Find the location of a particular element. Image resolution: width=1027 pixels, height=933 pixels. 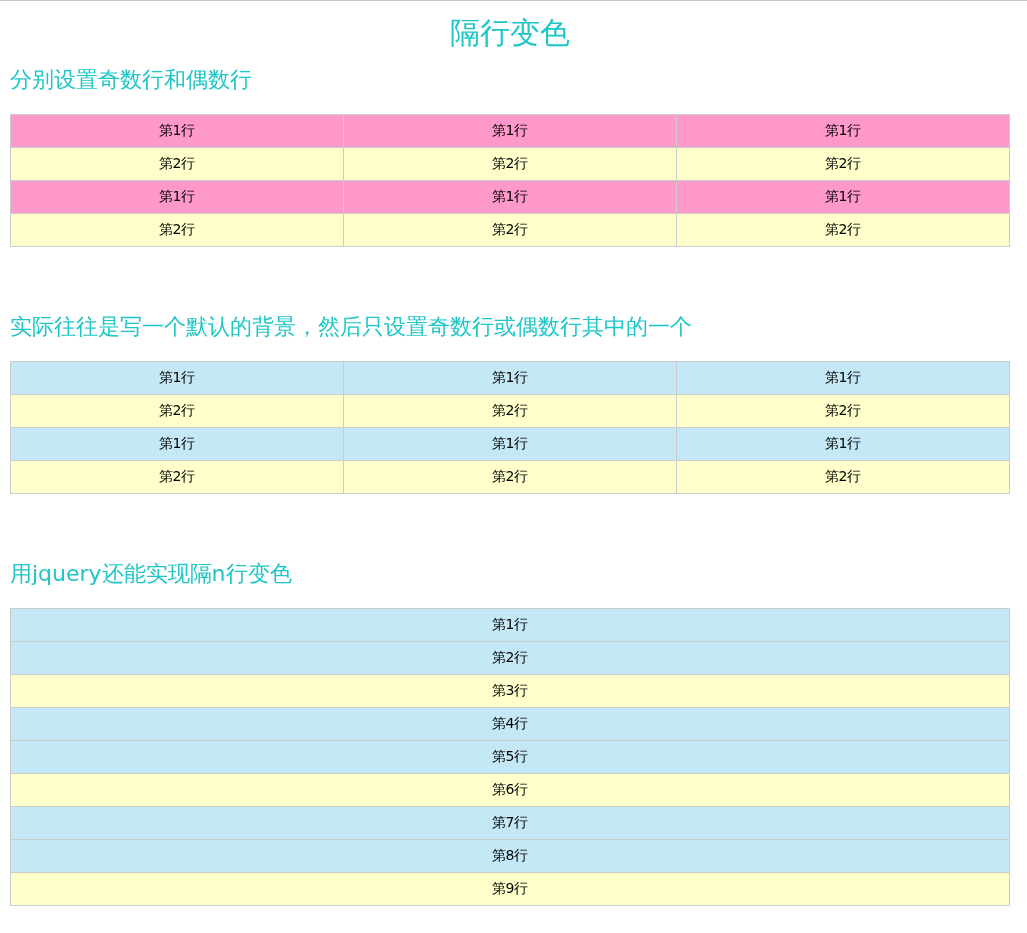

section-heading: 分别设置奇数行和偶数行 is located at coordinates (131, 80).